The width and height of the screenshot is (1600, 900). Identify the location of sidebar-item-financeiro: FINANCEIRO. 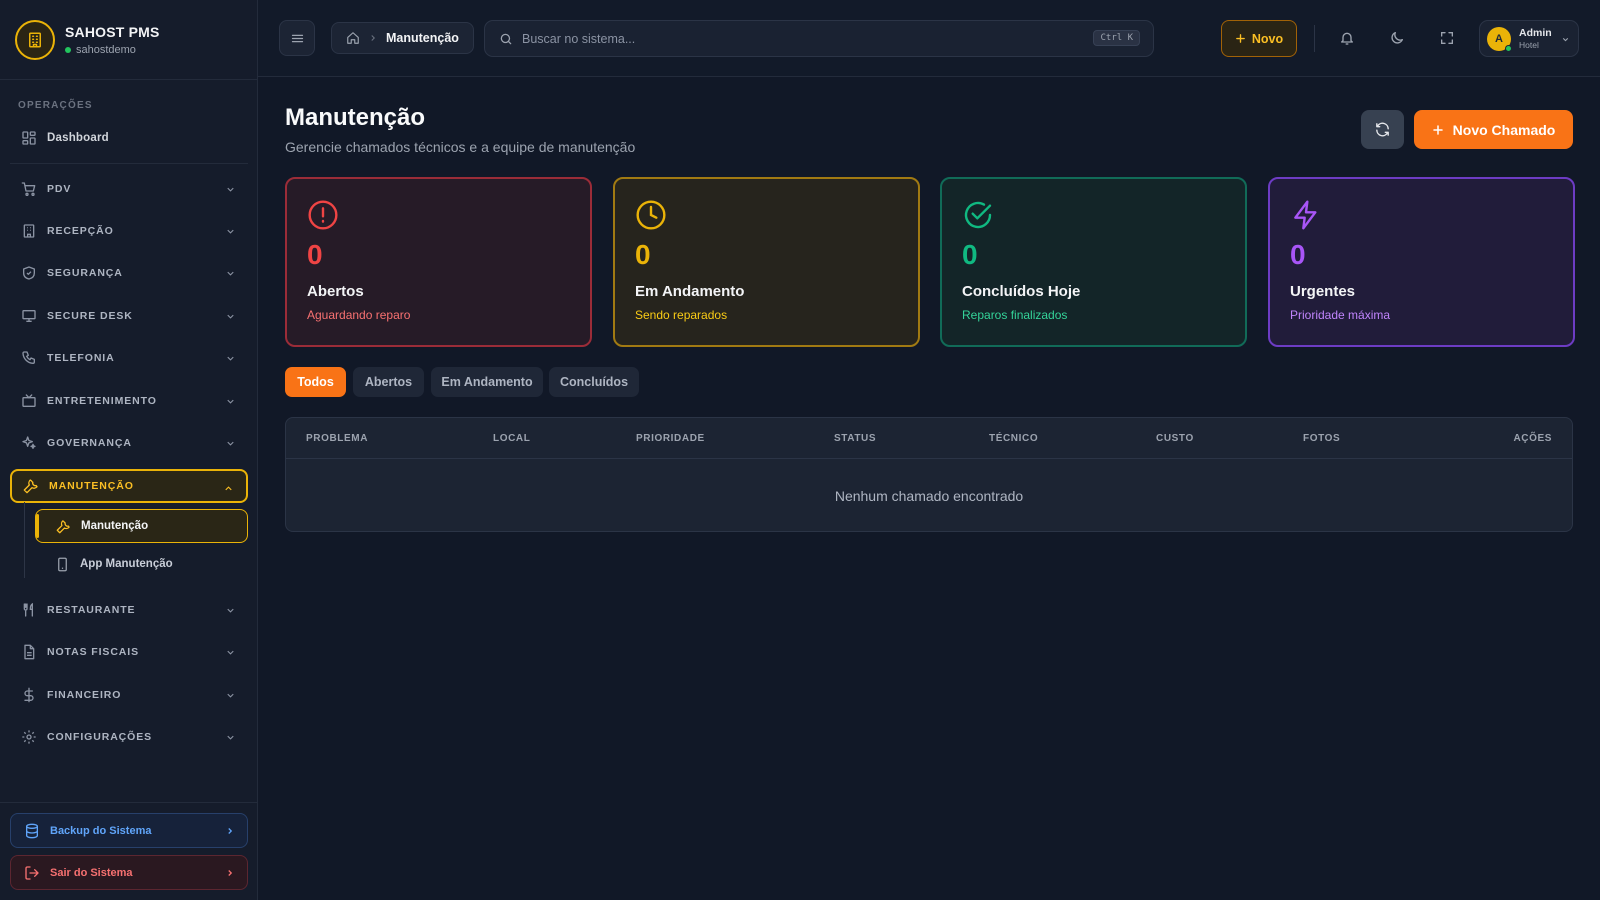
(129, 695).